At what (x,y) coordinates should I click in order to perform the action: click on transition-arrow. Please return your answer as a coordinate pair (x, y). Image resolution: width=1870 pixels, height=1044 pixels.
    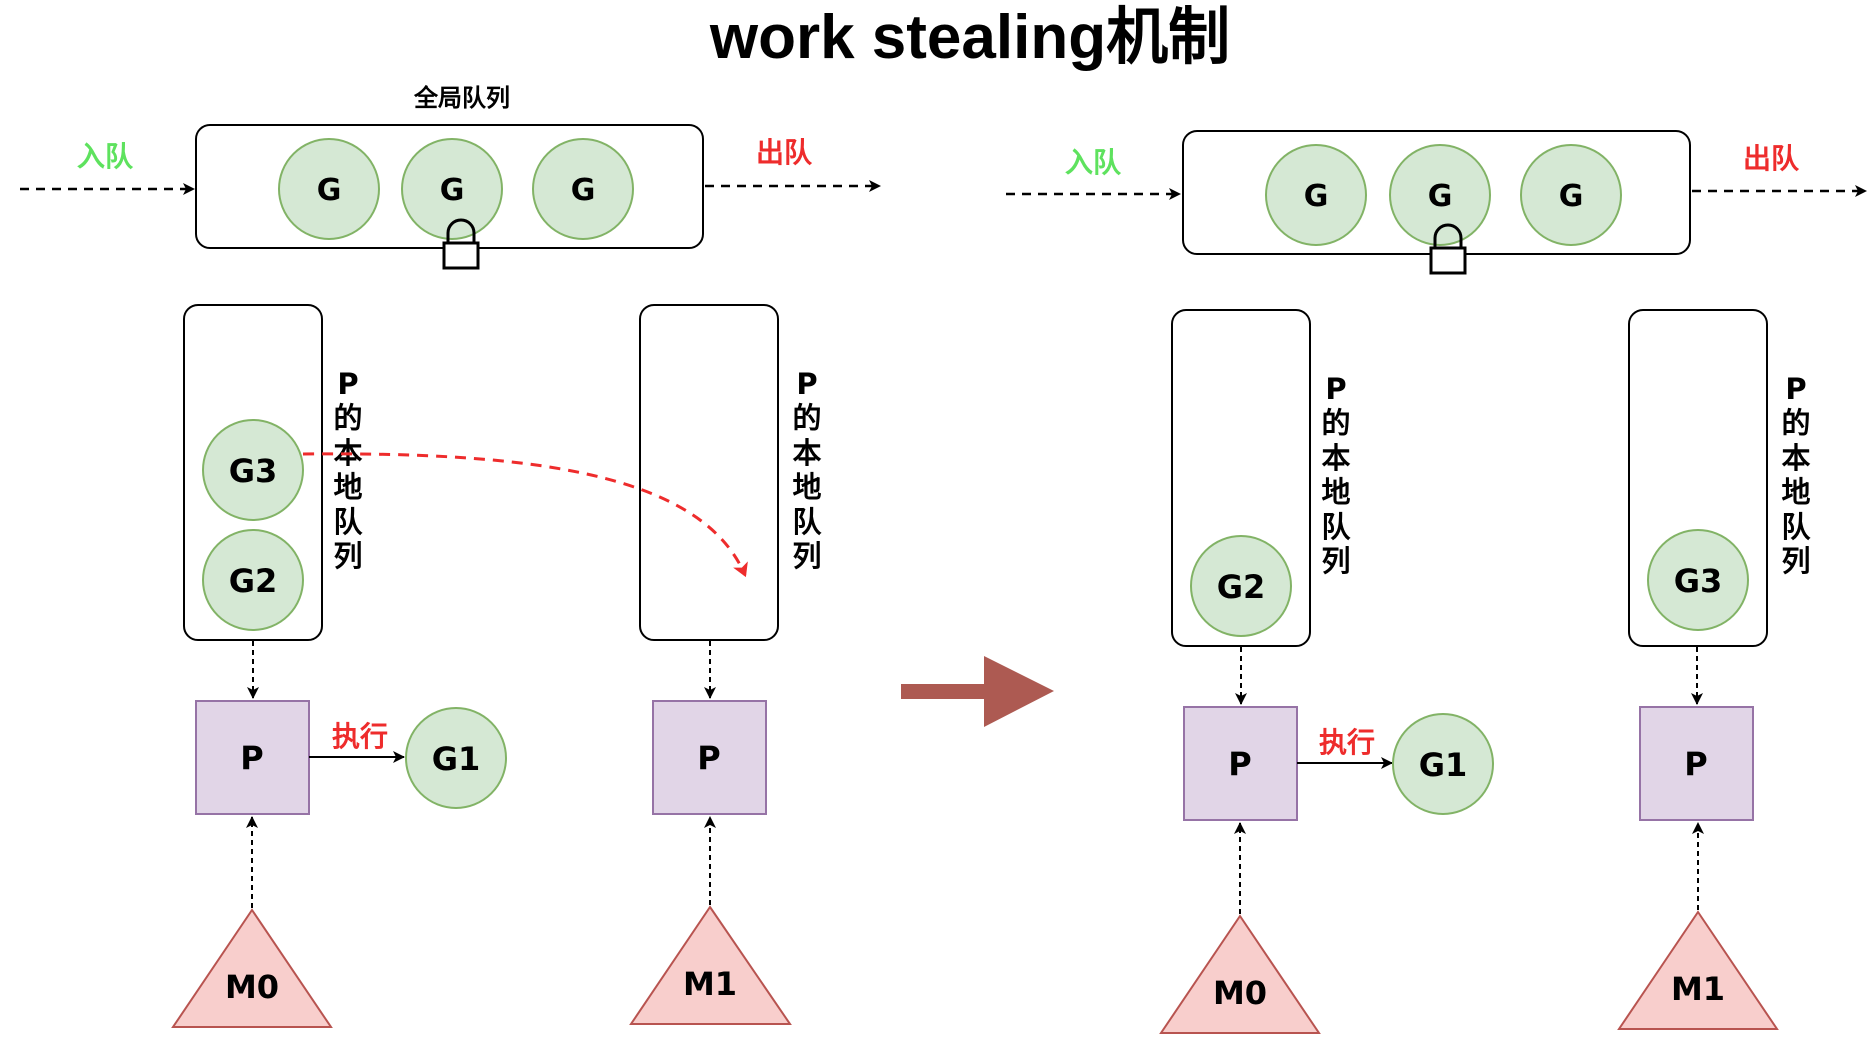
    Looking at the image, I should click on (977, 691).